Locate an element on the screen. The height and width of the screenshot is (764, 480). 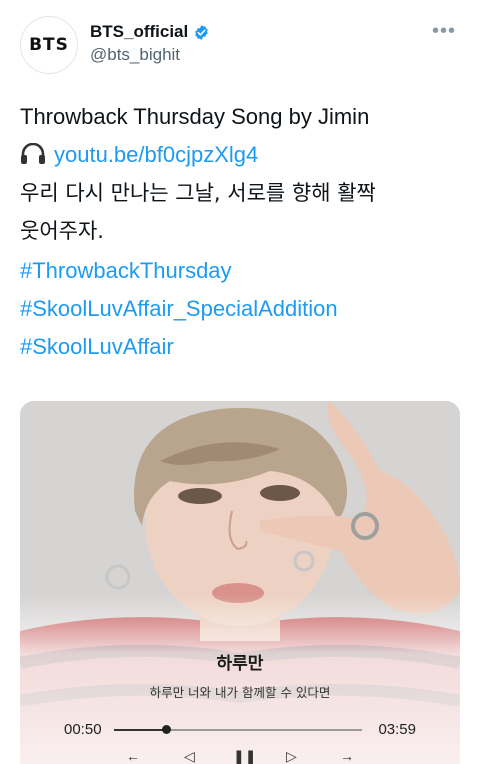
song-title: 하루만 is located at coordinates (240, 664).